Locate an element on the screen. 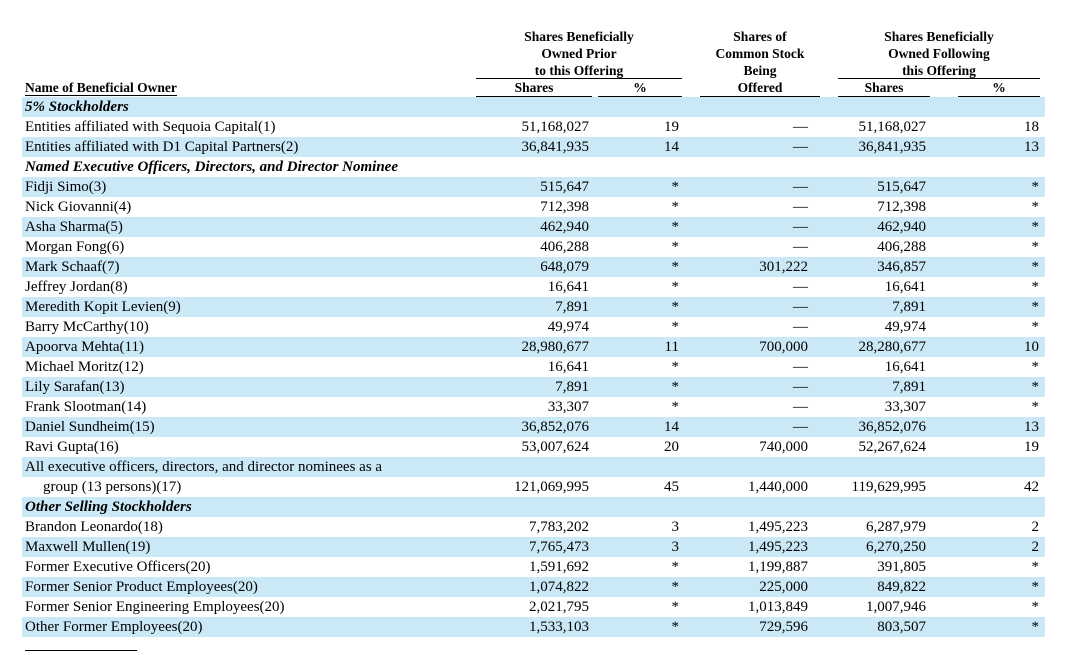 This screenshot has height=655, width=1068. owner-name: Brandon Leonardo(18) is located at coordinates (94, 527).